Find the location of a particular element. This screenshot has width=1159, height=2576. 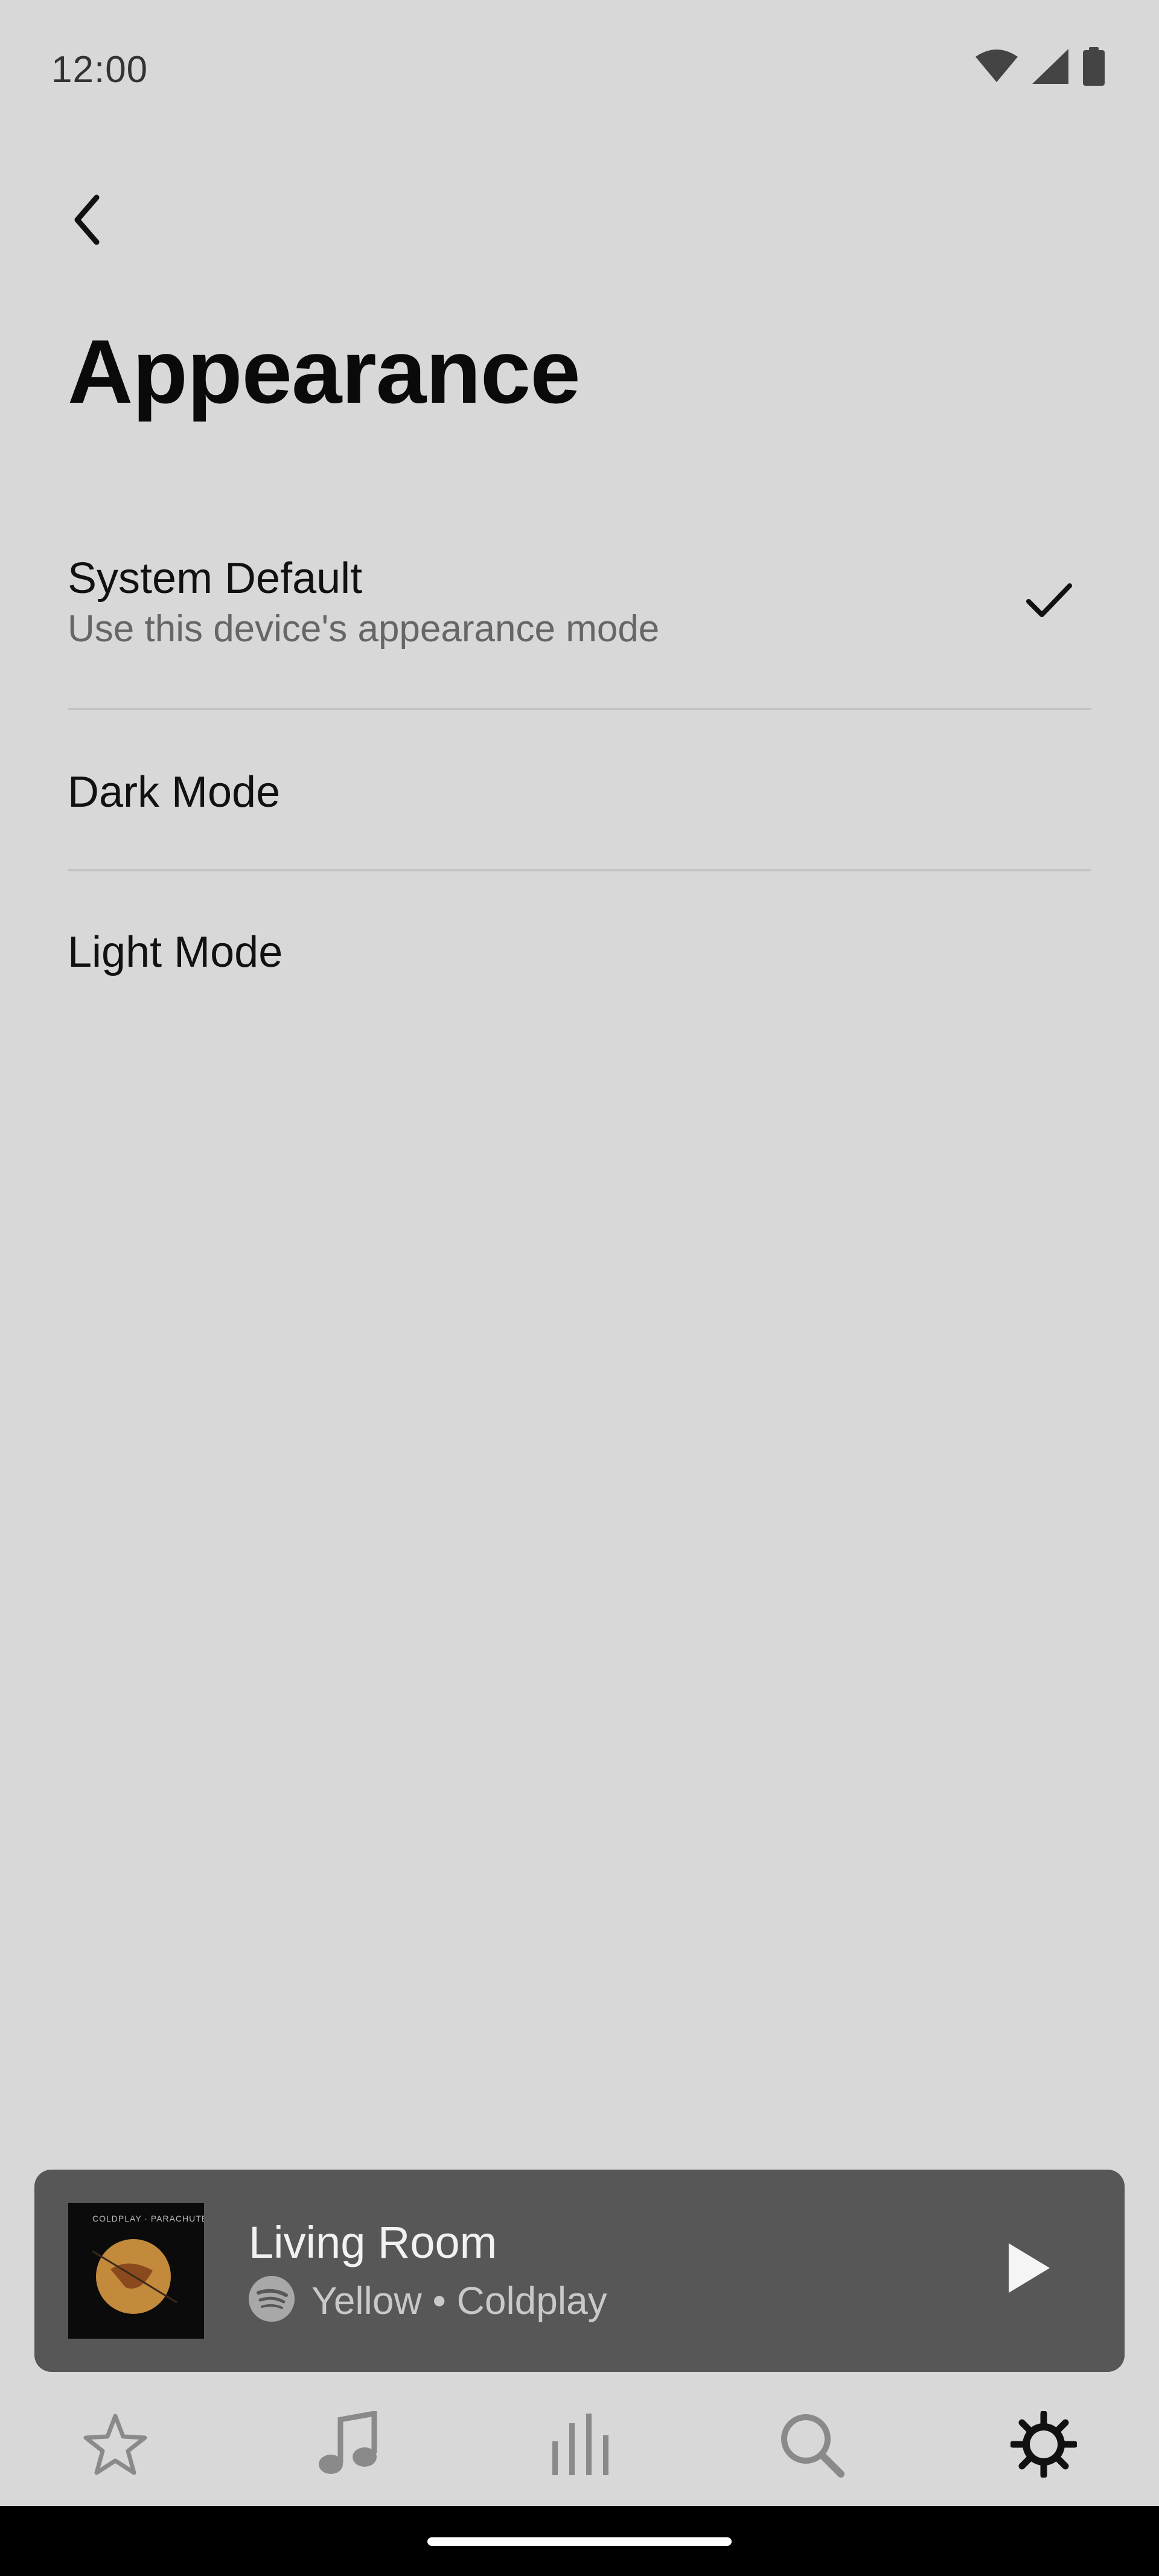

player-subtitle: Yellow • Coldplay is located at coordinates (428, 2300).